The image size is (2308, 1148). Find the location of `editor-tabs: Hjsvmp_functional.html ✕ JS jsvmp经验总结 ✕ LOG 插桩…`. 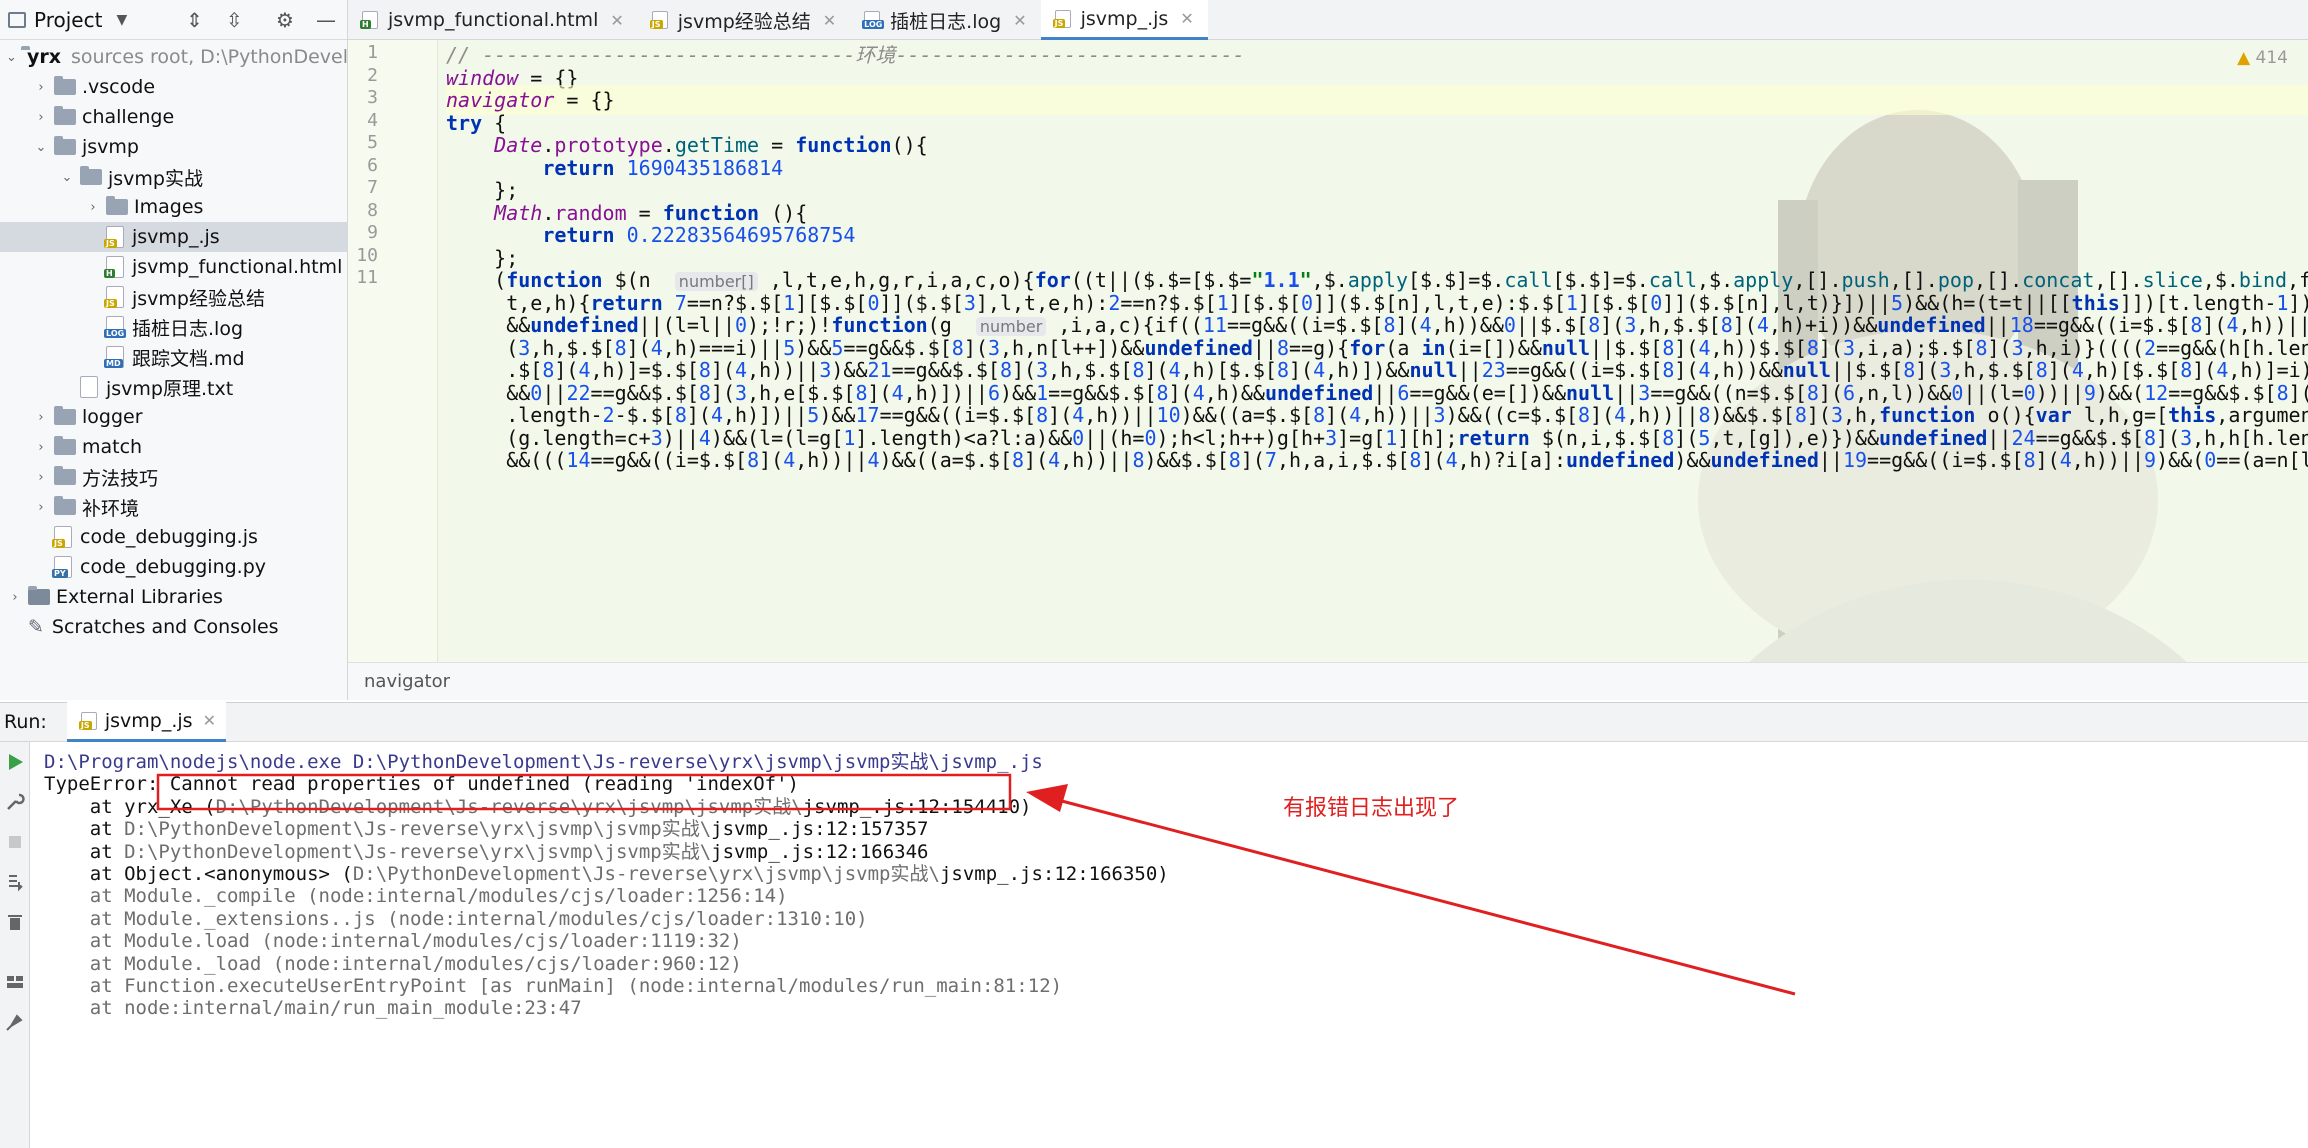

editor-tabs: Hjsvmp_functional.html ✕ JS jsvmp经验总结 ✕ LOG 插桩… is located at coordinates (1328, 20).